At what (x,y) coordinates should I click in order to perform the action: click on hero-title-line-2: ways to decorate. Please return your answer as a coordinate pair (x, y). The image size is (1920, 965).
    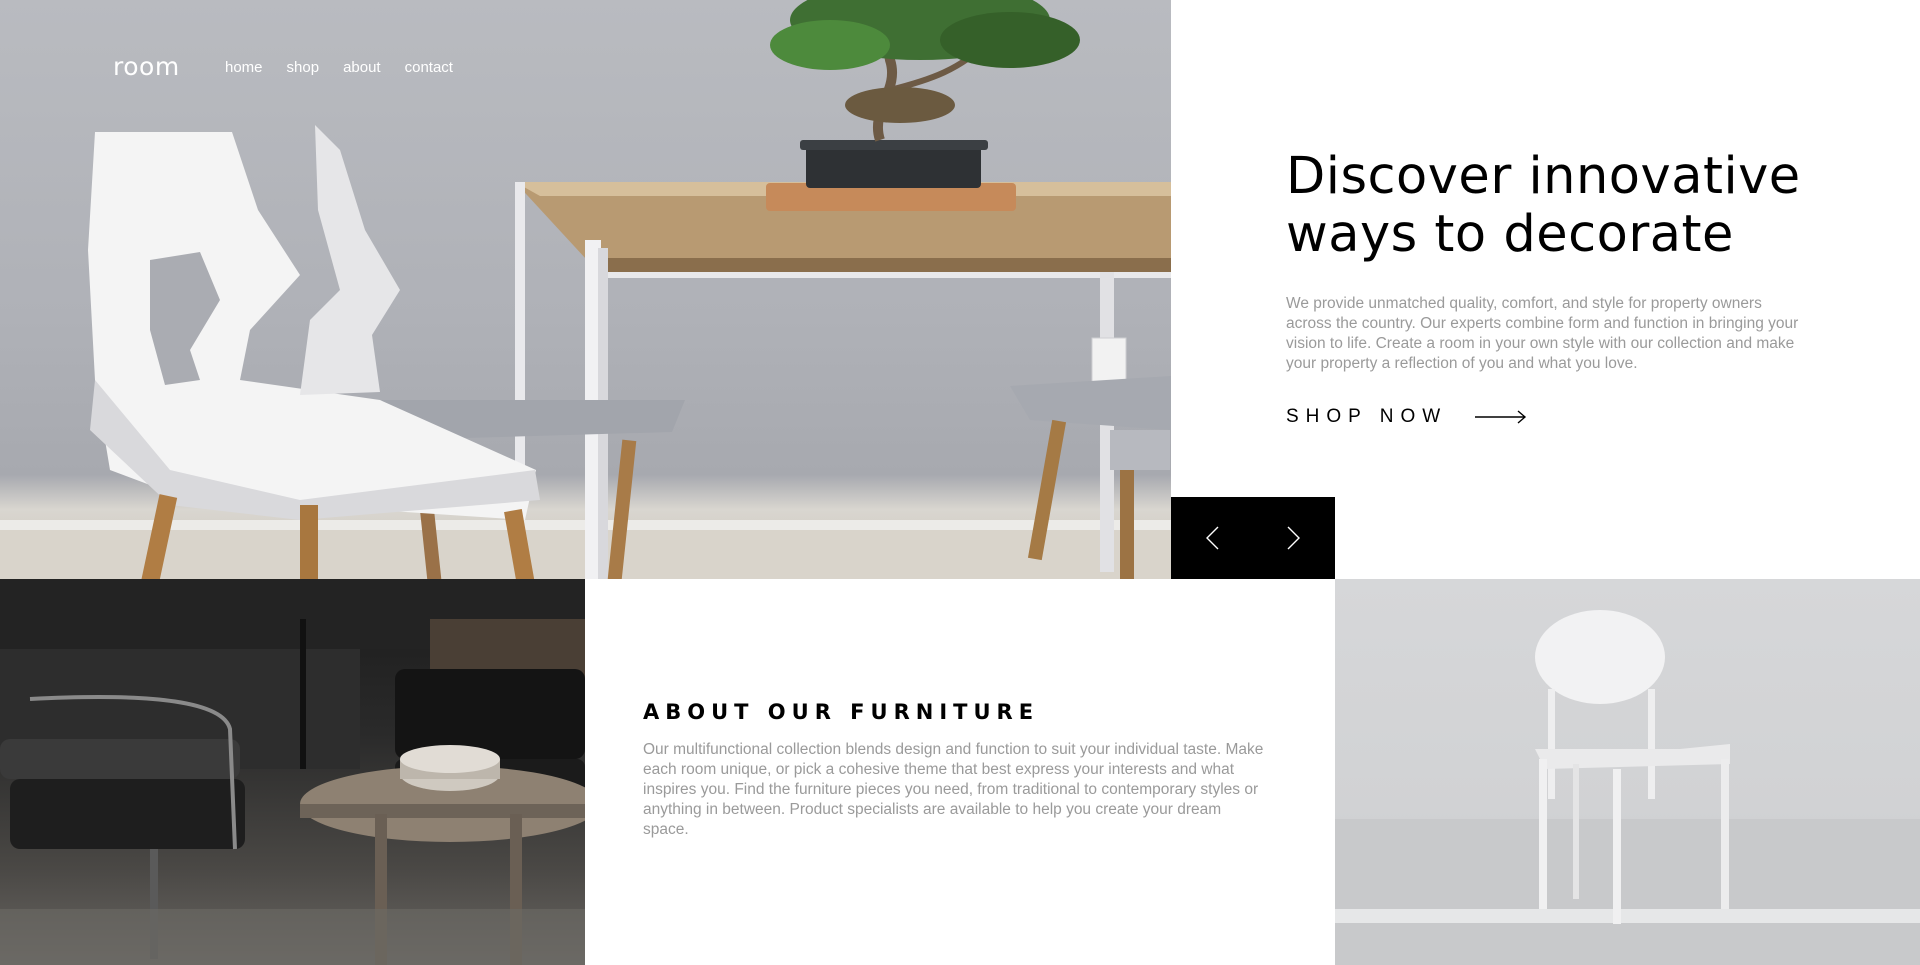
    Looking at the image, I should click on (1510, 234).